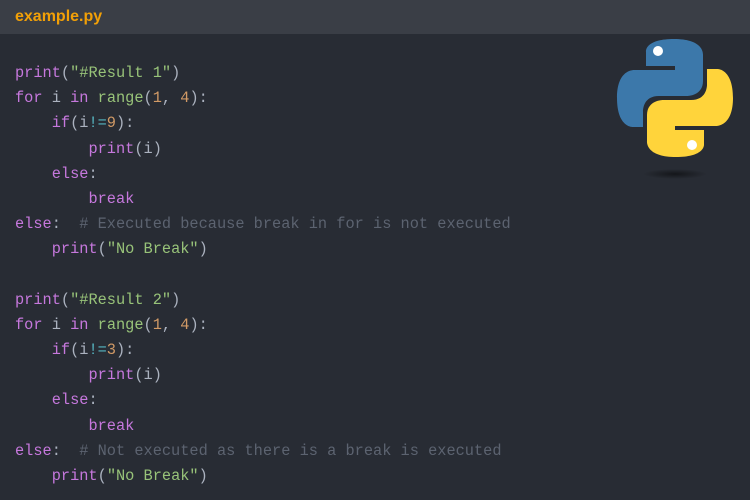 The image size is (750, 500). I want to click on code-line: print("#Result 2"), so click(263, 300).